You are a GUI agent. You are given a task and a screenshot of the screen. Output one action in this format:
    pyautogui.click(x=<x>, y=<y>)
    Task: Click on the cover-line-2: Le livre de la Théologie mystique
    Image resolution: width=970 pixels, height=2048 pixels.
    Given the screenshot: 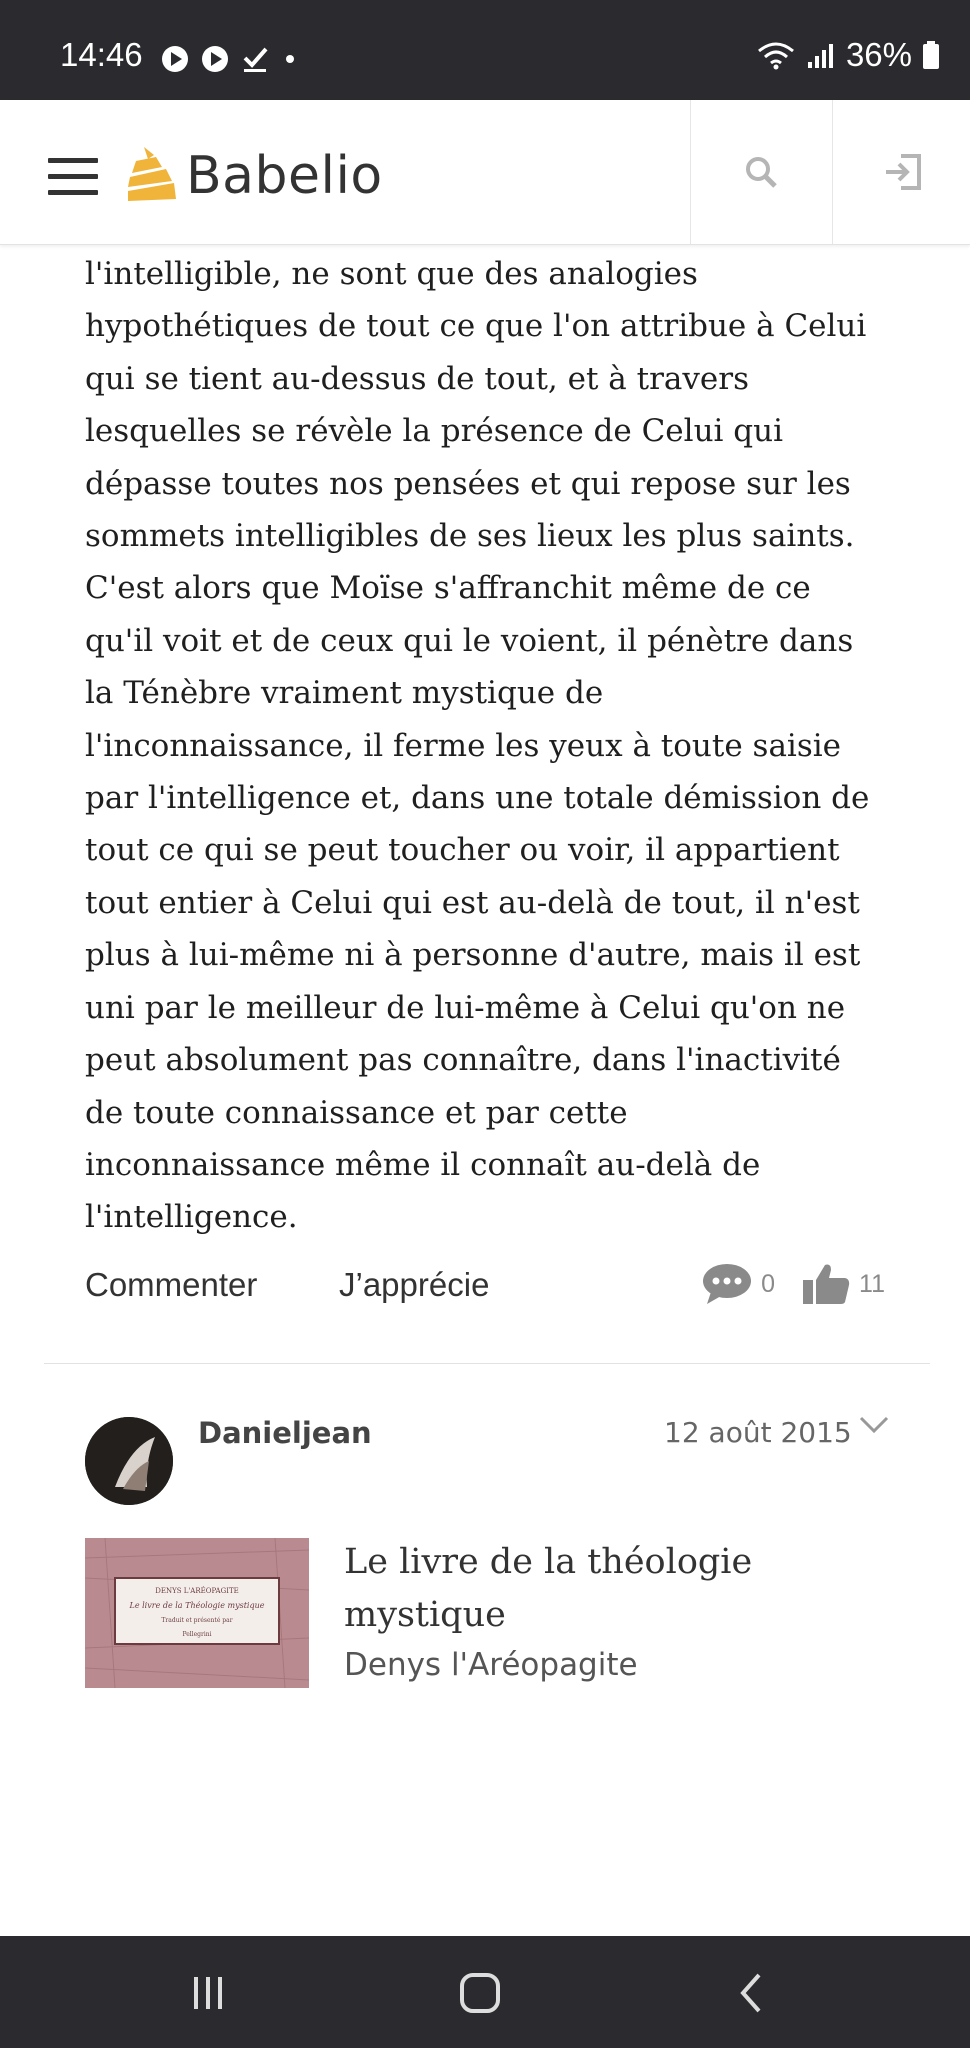 What is the action you would take?
    pyautogui.click(x=197, y=1605)
    